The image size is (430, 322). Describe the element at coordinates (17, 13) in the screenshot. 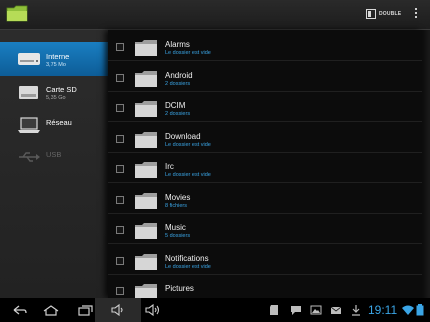

I see `folder-app-icon` at that location.